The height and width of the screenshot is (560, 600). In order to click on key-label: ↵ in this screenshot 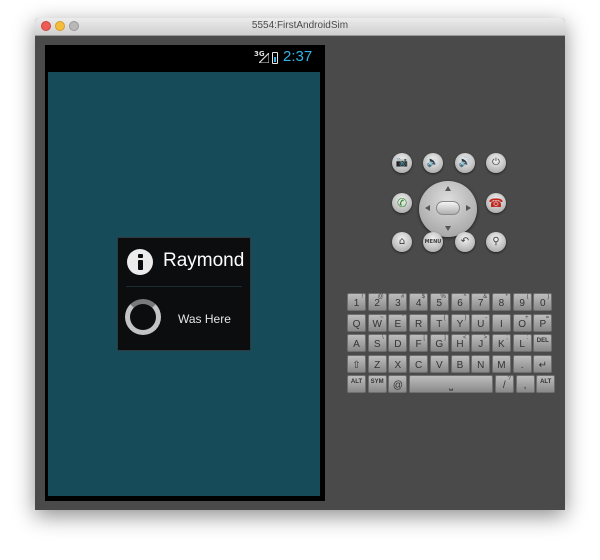, I will do `click(542, 365)`.